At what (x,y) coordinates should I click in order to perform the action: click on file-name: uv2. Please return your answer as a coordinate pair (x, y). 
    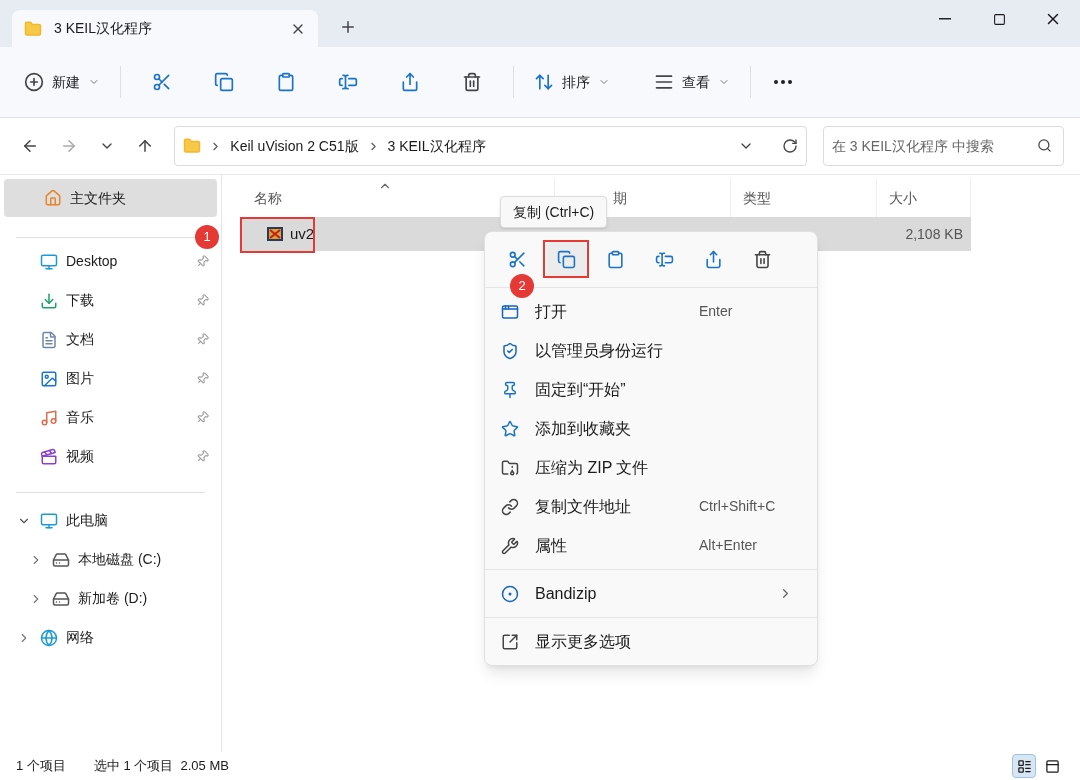
    Looking at the image, I should click on (302, 233).